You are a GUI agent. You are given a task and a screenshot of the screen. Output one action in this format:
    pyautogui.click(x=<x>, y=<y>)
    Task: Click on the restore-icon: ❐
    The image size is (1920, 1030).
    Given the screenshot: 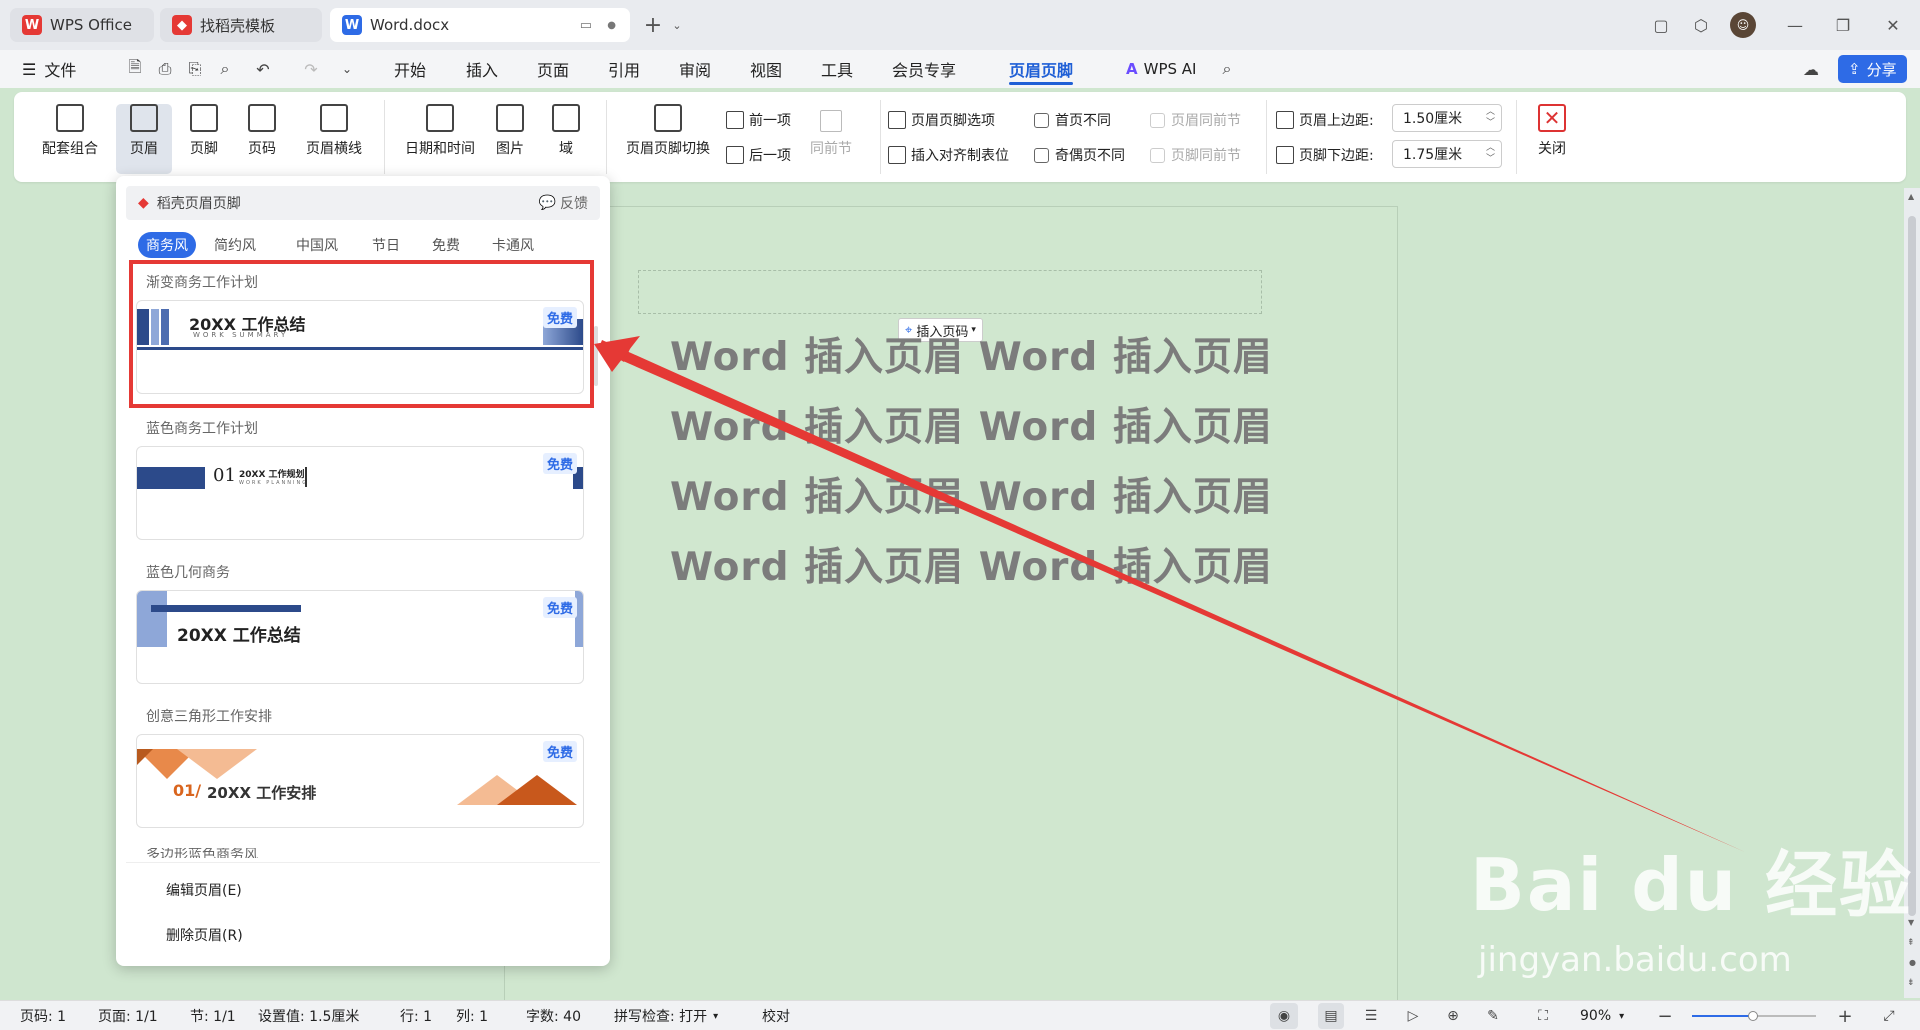 What is the action you would take?
    pyautogui.click(x=1843, y=25)
    